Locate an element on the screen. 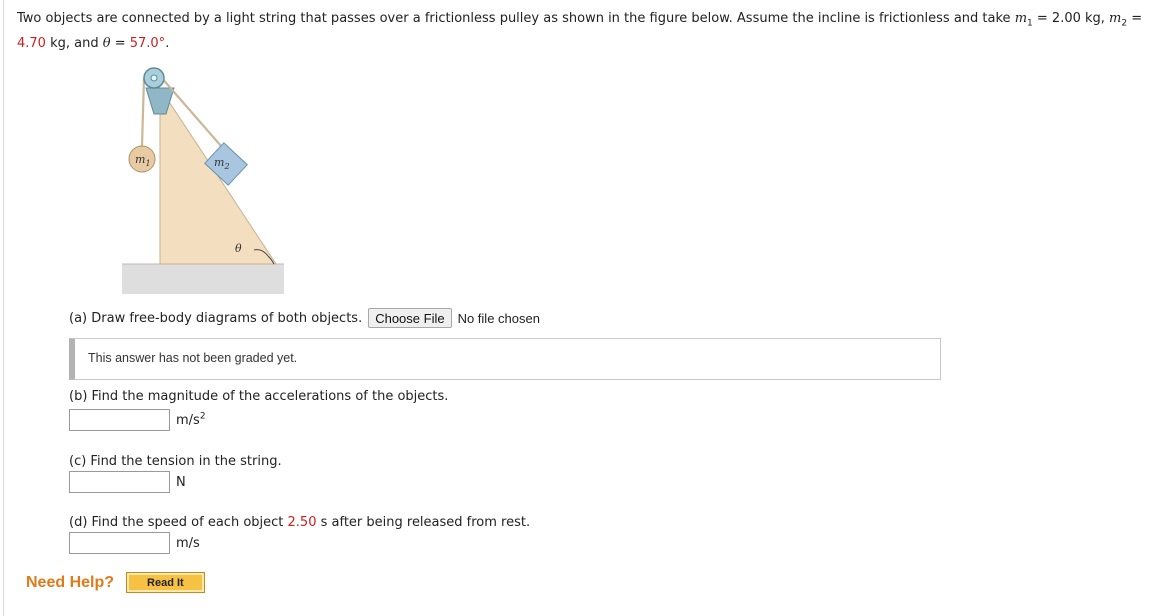  part-d-question-pre: (d) Find the speed of each object is located at coordinates (178, 522).